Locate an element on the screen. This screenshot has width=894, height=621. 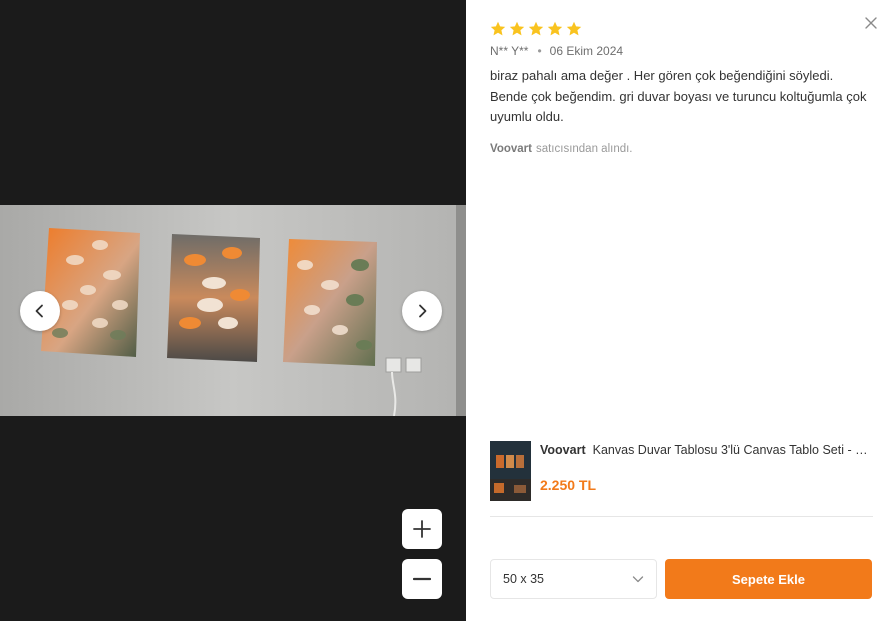
product-thumbnail-image is located at coordinates (510, 471).